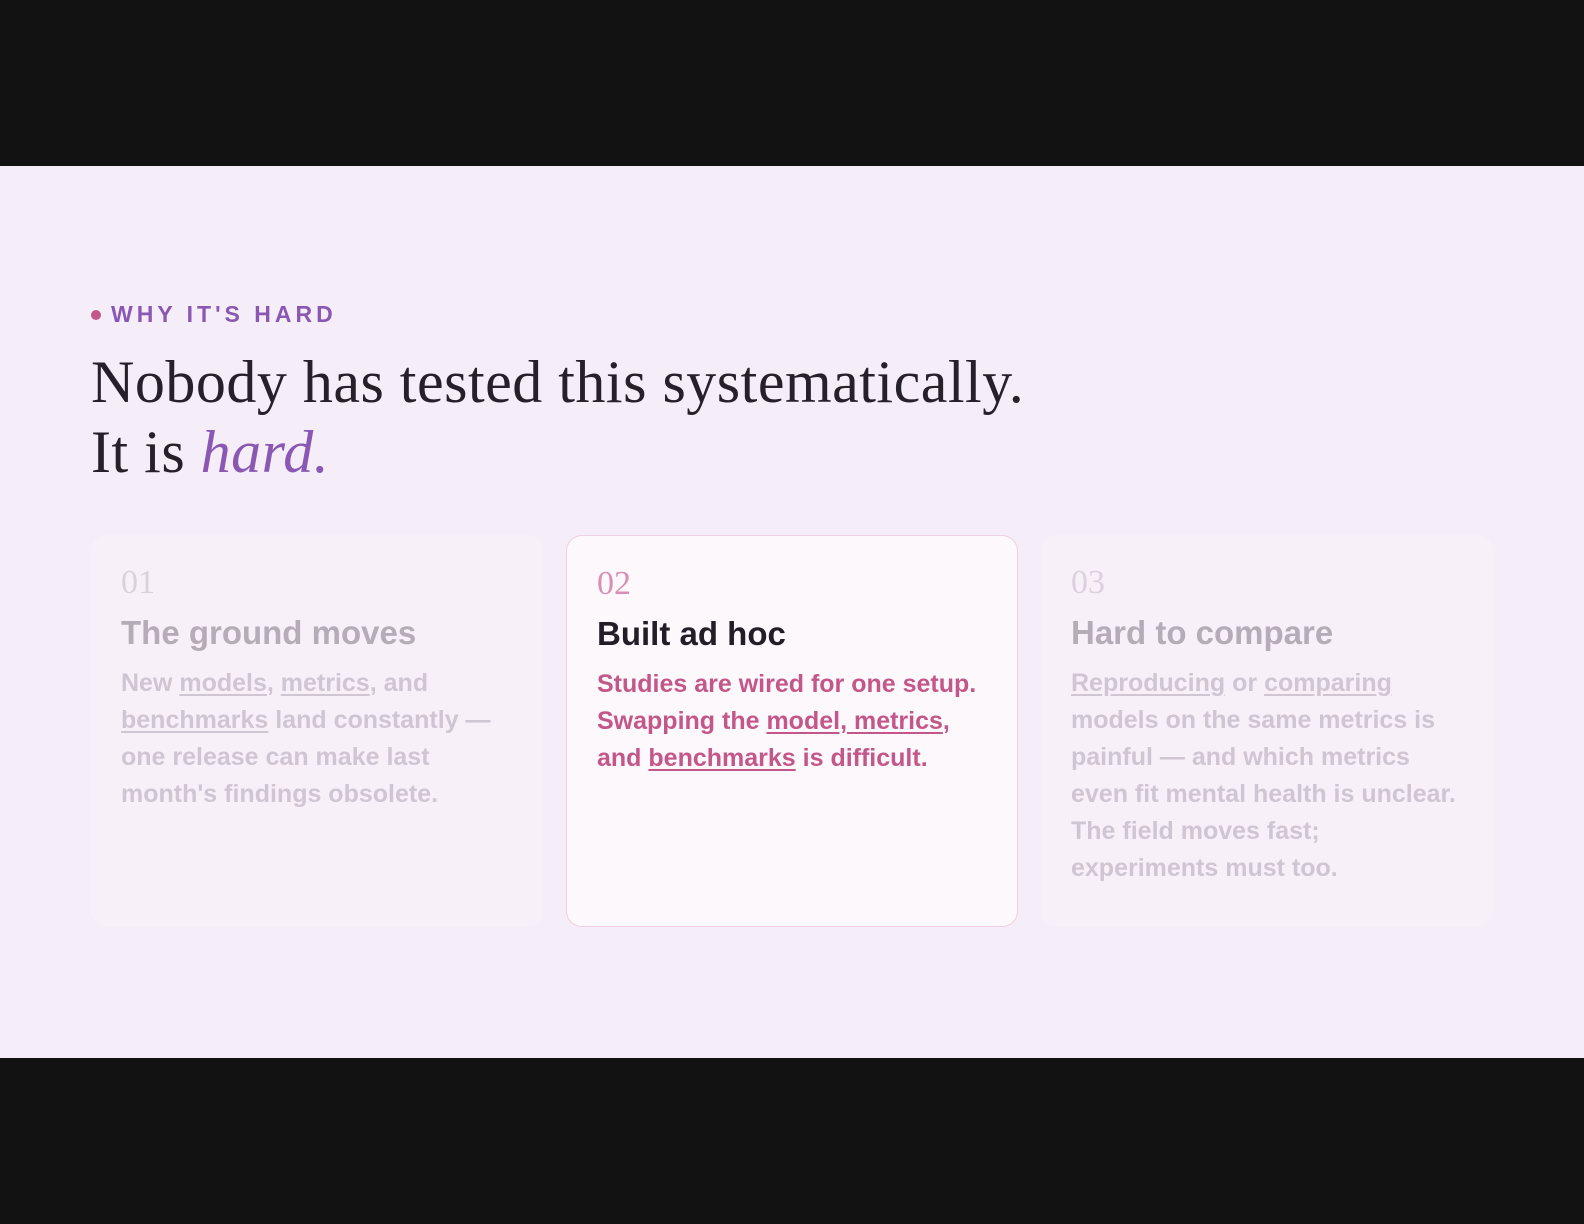 This screenshot has width=1584, height=1224. What do you see at coordinates (325, 683) in the screenshot?
I see `link-metrics: metrics` at bounding box center [325, 683].